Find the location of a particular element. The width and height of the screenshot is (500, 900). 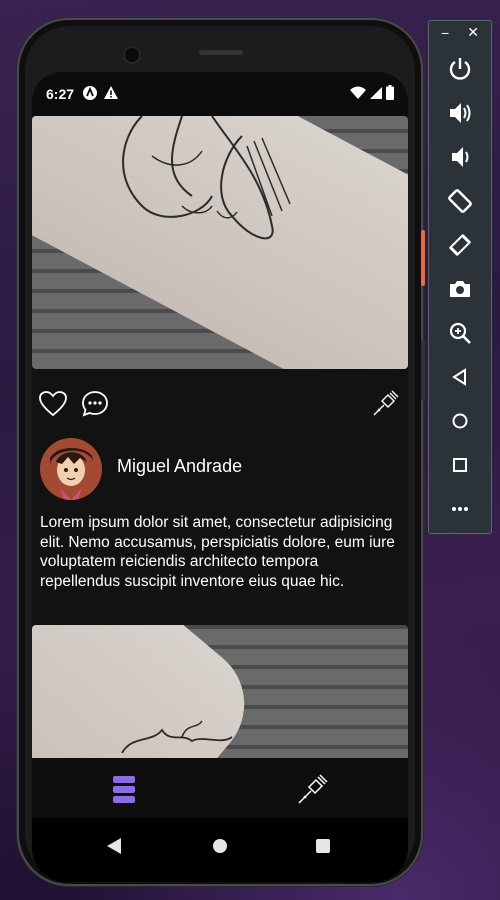

post-author: Miguel Andrade is located at coordinates (220, 471).